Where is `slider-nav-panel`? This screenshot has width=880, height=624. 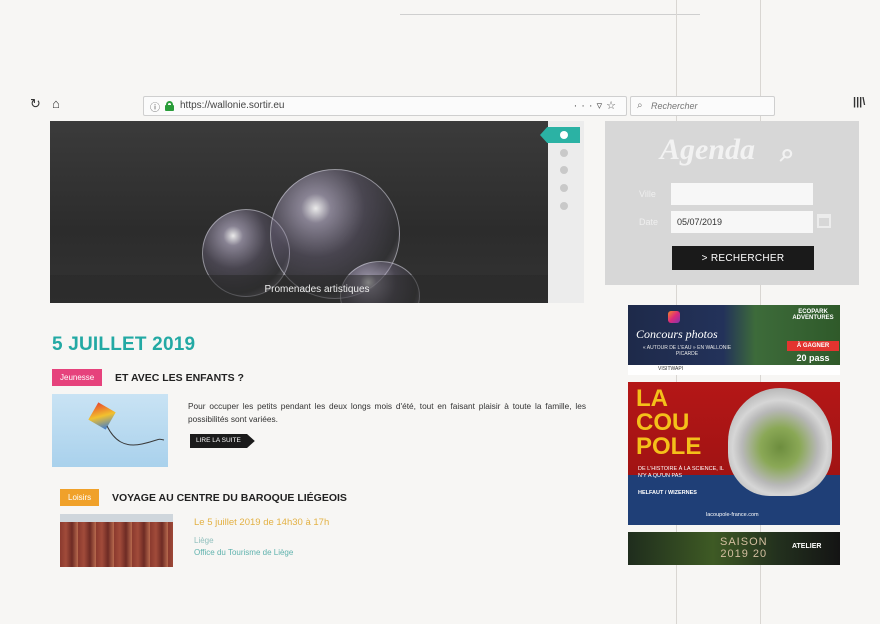
slider-nav-panel is located at coordinates (566, 212).